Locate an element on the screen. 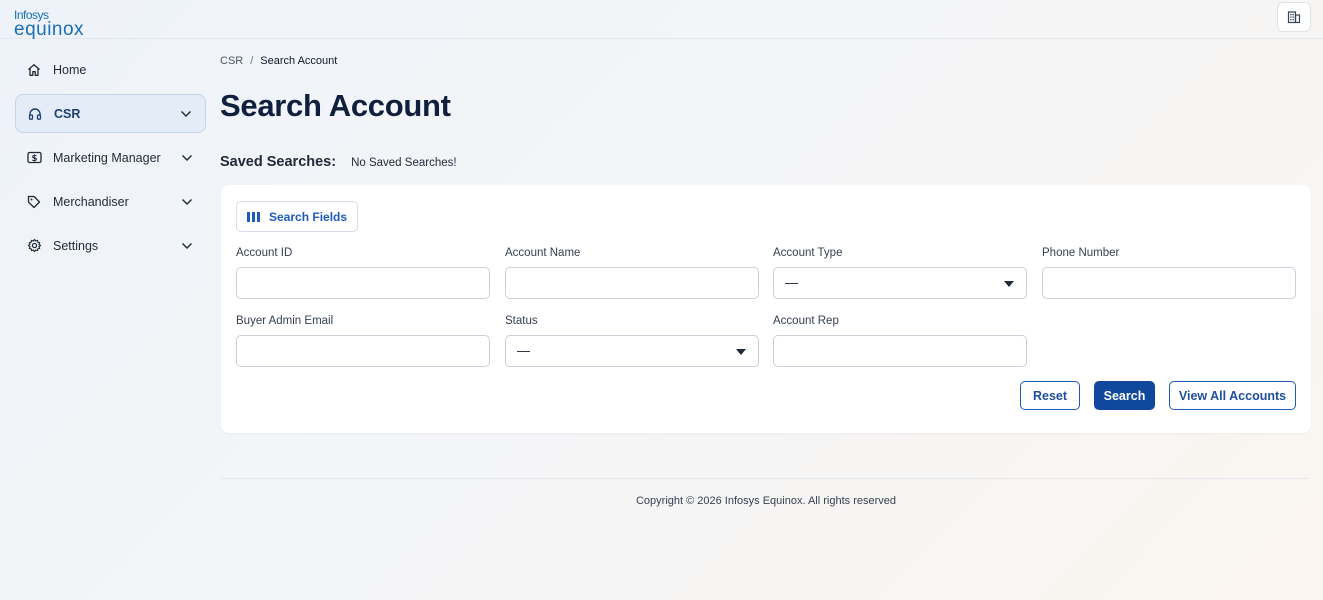  sidebar-item-csr: CSR is located at coordinates (110, 113).